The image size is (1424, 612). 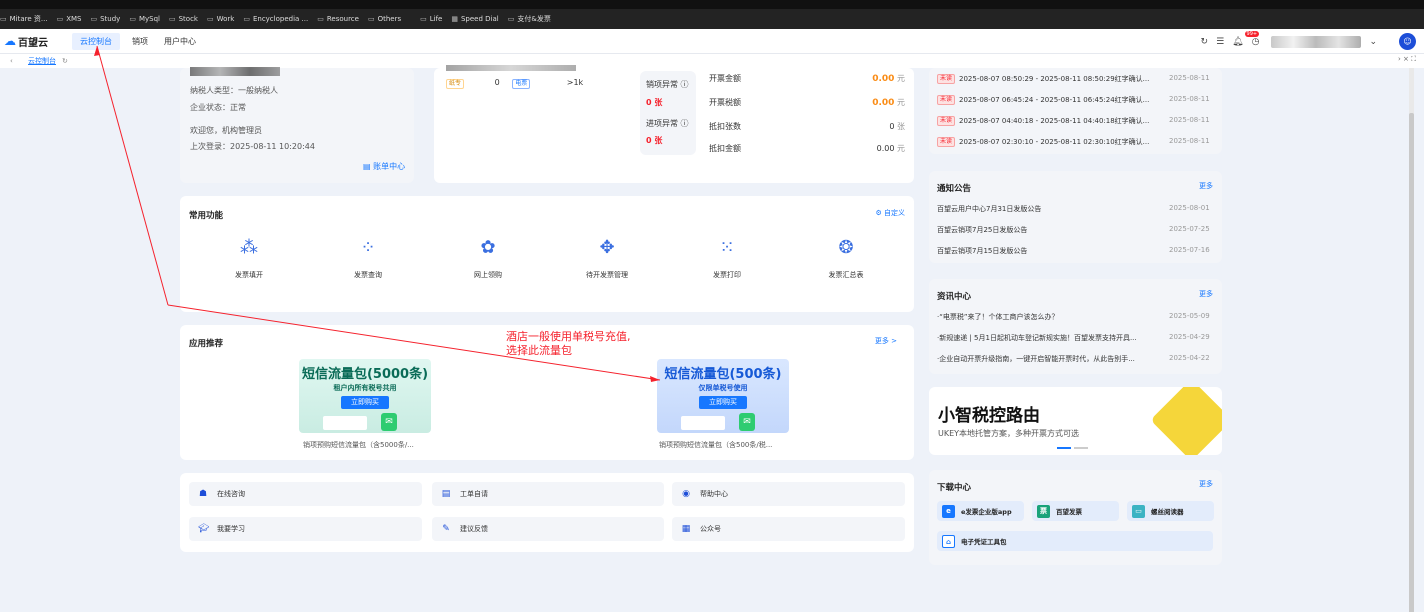 What do you see at coordinates (948, 541) in the screenshot?
I see `toolkit-icon: ⌂` at bounding box center [948, 541].